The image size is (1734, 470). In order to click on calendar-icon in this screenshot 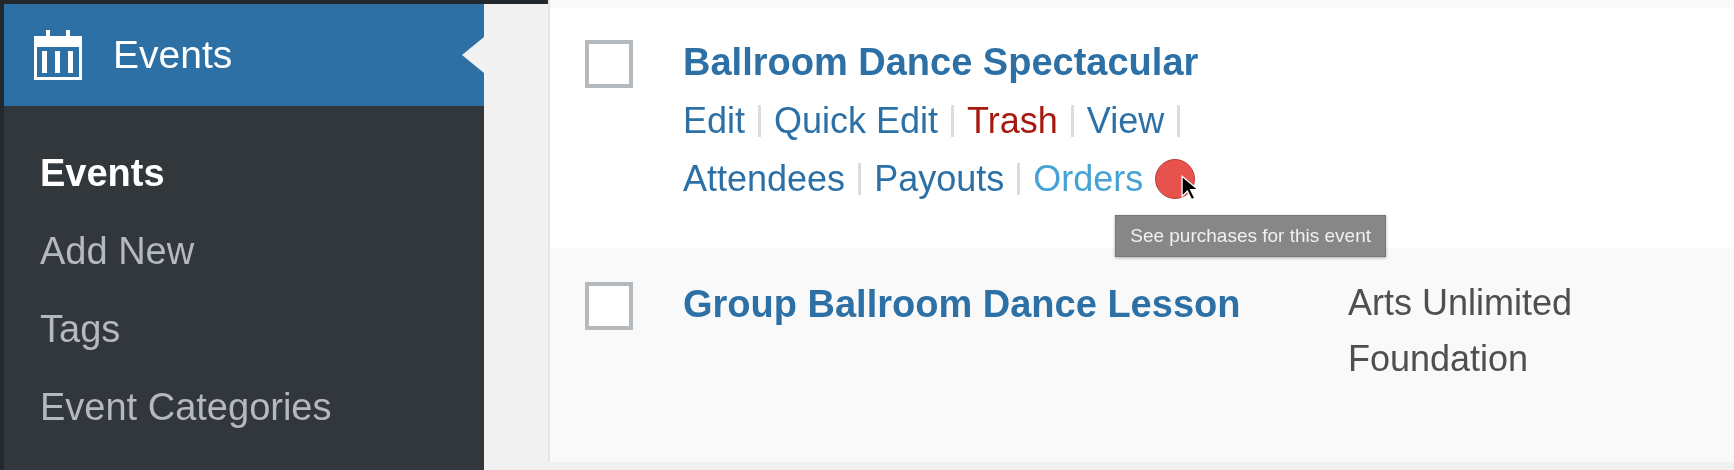, I will do `click(58, 55)`.